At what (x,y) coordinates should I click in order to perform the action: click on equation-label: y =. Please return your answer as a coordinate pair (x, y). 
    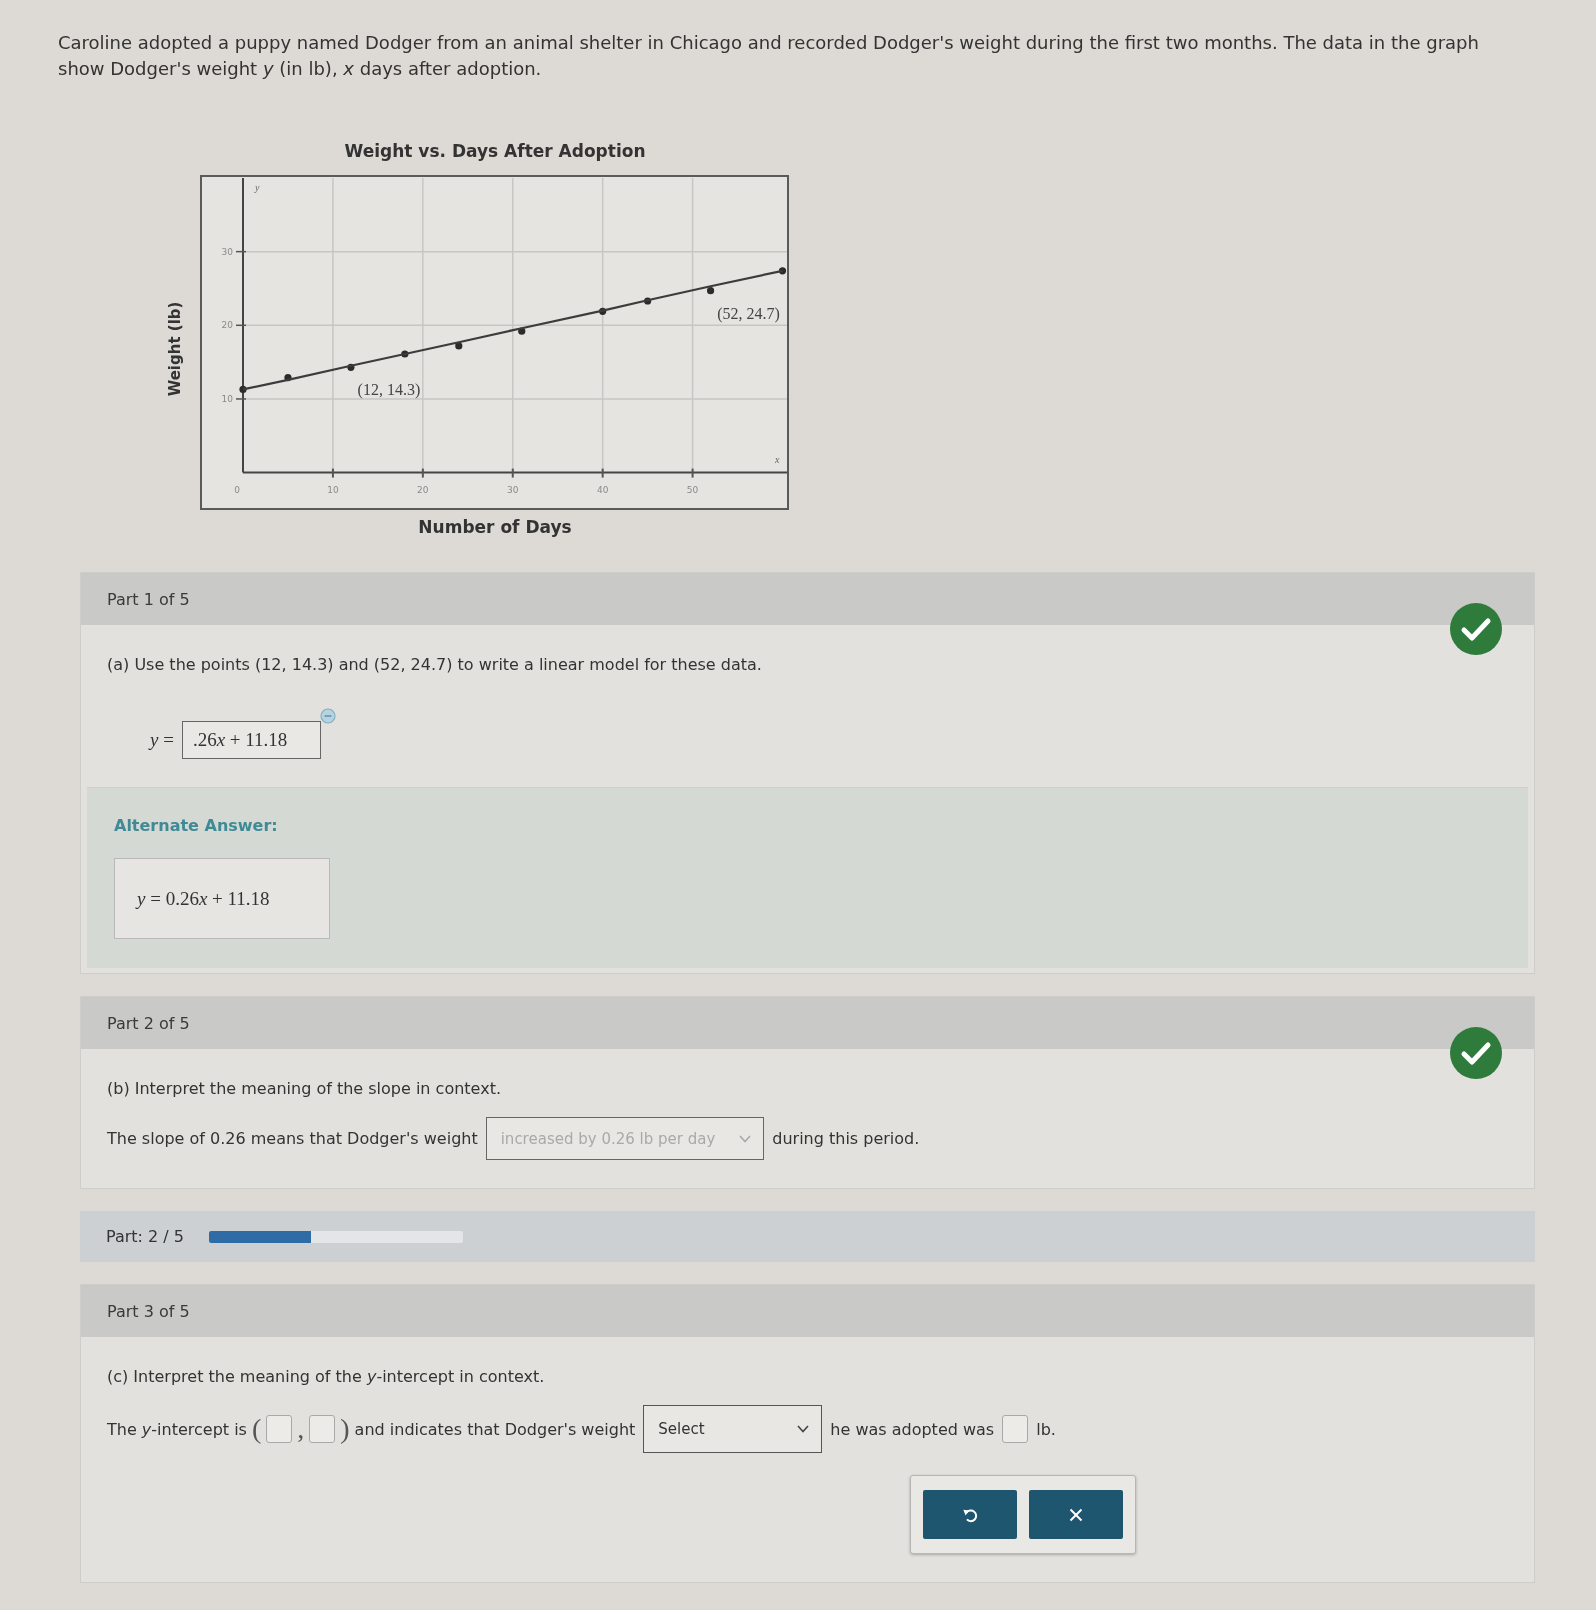
    Looking at the image, I should click on (162, 740).